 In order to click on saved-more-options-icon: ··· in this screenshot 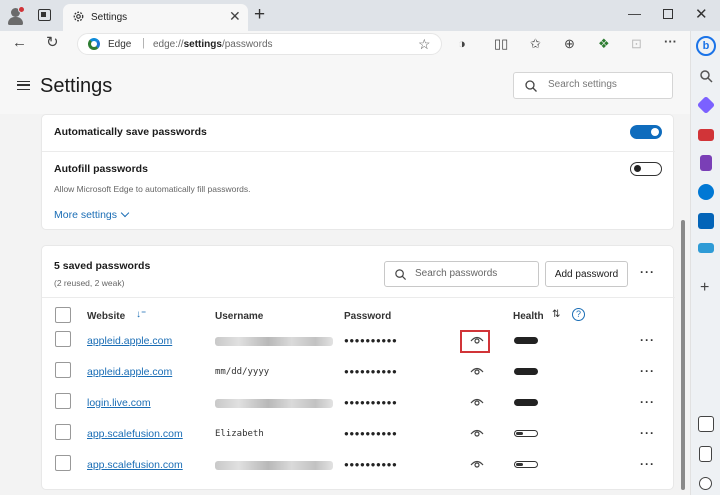, I will do `click(647, 272)`.